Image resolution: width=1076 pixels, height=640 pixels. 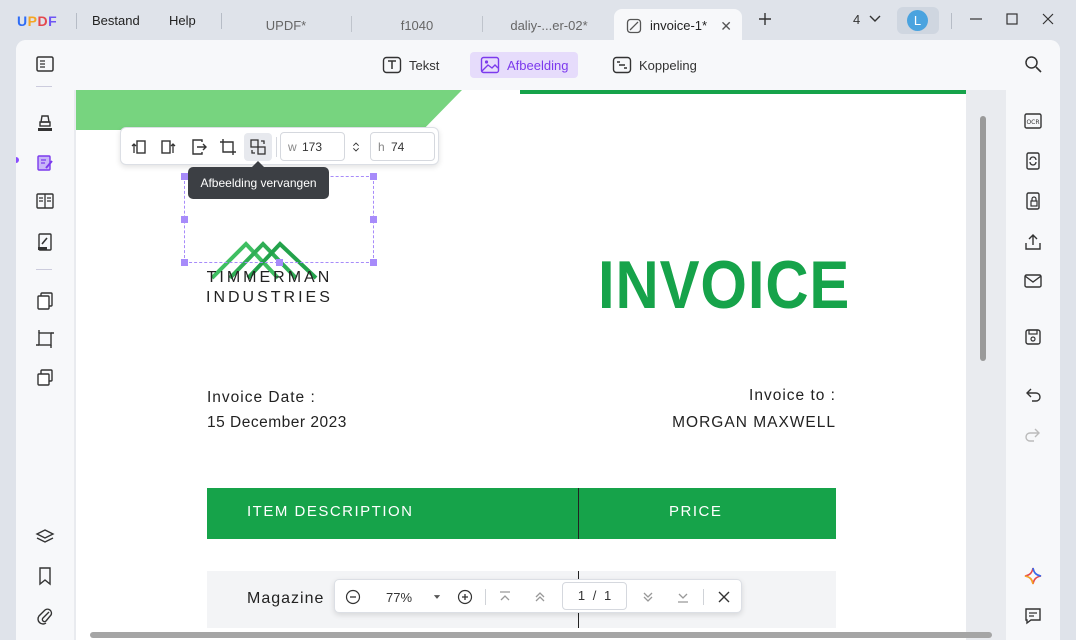 I want to click on new-tab-button, so click(x=765, y=21).